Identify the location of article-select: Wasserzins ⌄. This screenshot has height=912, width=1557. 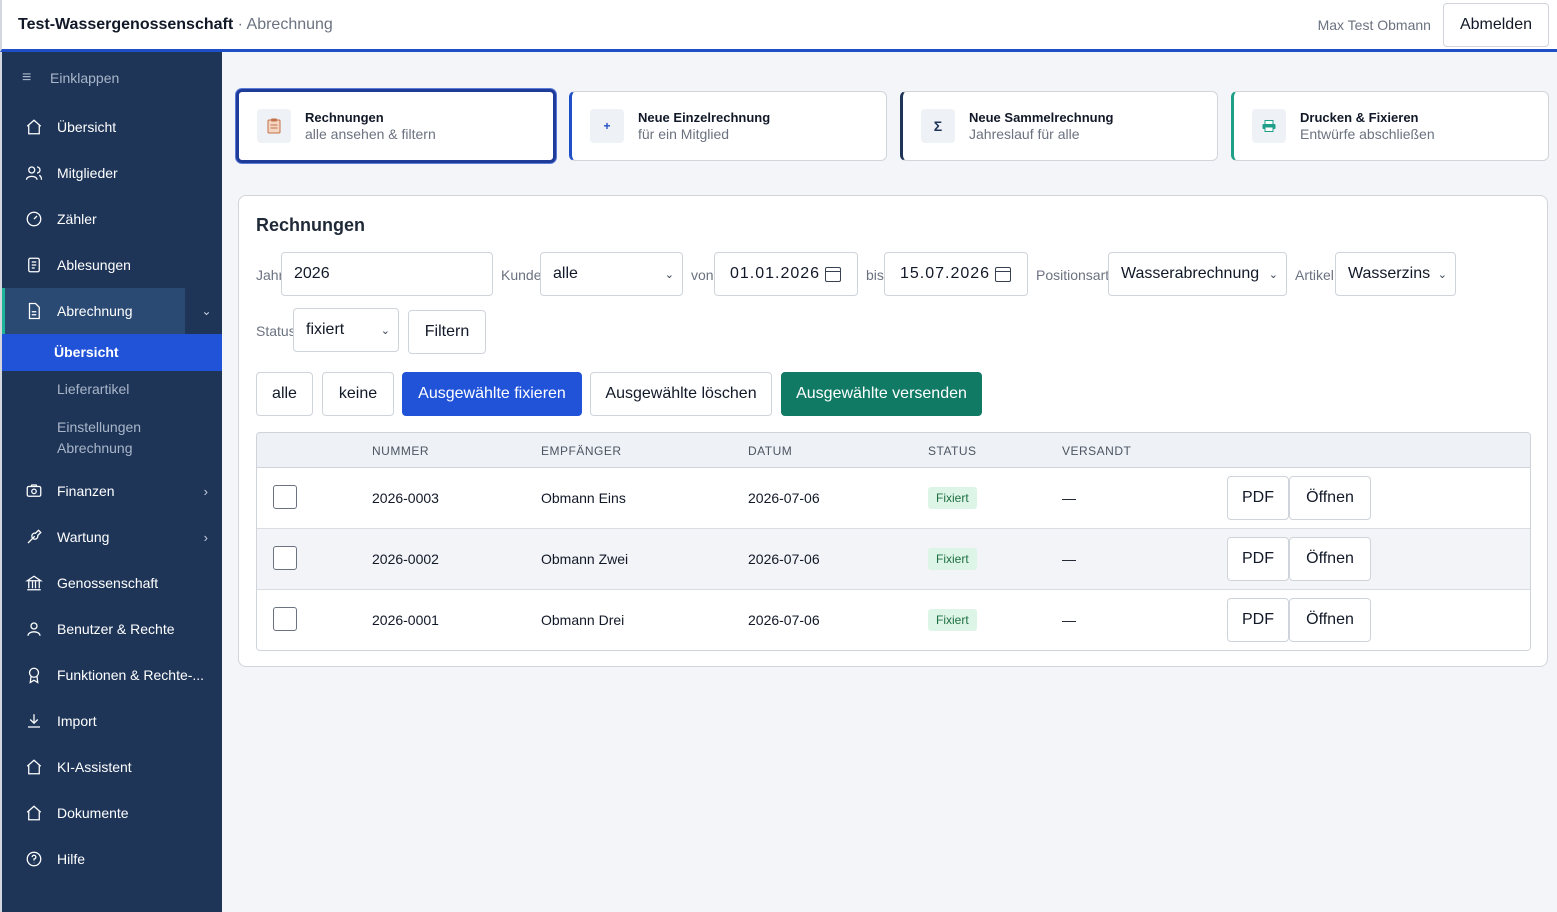
(1395, 274).